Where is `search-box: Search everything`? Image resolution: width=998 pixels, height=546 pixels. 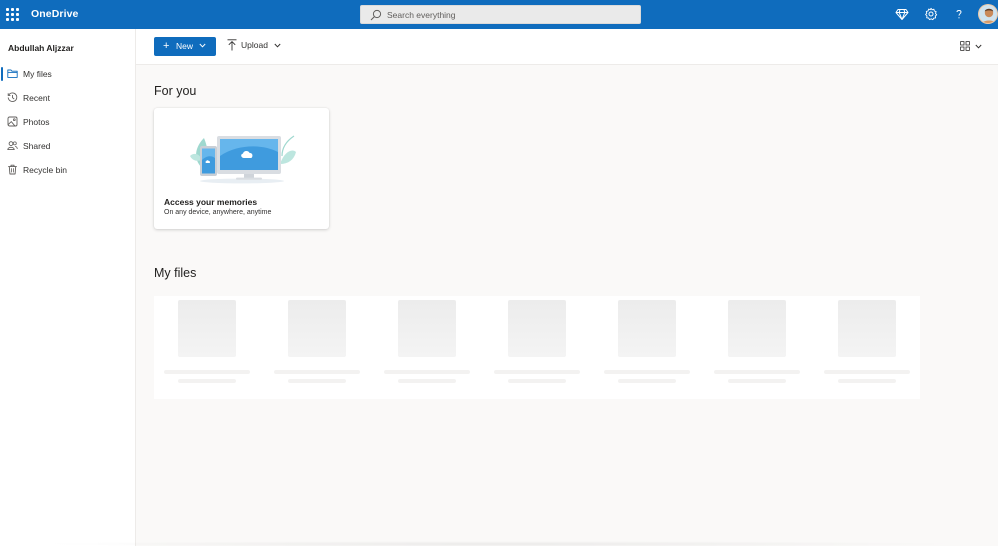
search-box: Search everything is located at coordinates (500, 14).